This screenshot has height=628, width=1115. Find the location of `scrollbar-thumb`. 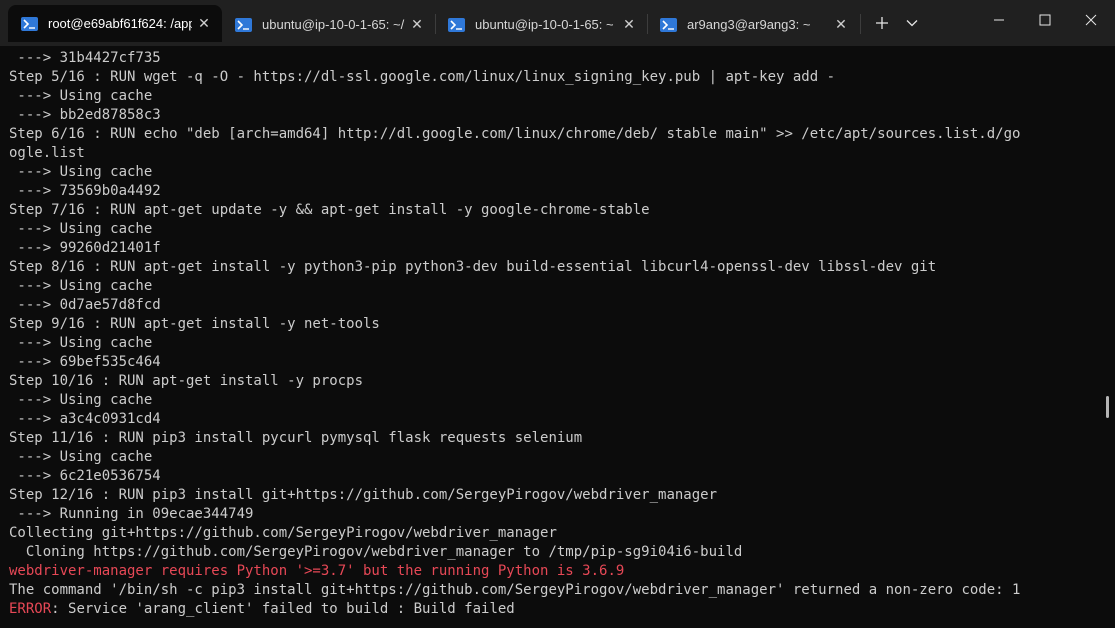

scrollbar-thumb is located at coordinates (1107, 407).